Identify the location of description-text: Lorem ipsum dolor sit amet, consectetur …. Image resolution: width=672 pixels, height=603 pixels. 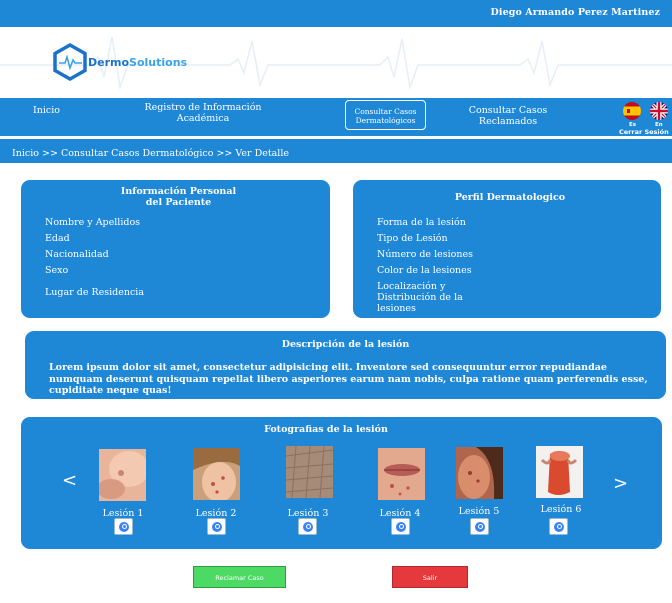
(348, 379).